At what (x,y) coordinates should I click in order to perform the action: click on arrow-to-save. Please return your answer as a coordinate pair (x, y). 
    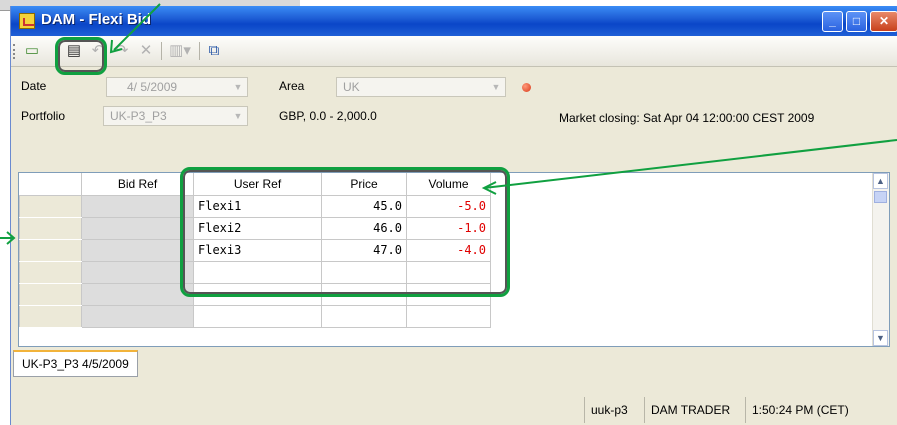
    Looking at the image, I should click on (137, 27).